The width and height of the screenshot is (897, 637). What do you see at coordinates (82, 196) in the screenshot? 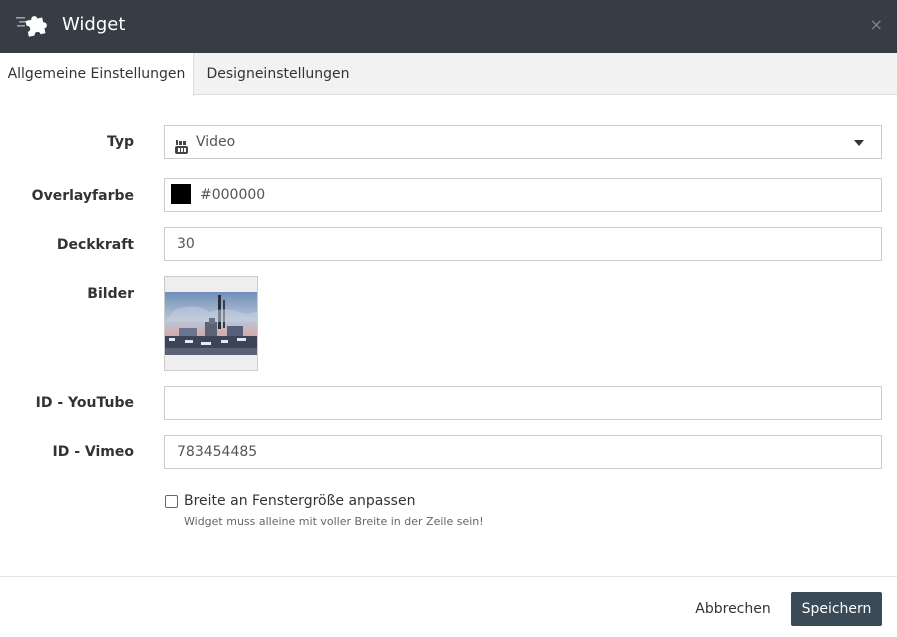
I see `overlay-color-label: Overlayfarbe` at bounding box center [82, 196].